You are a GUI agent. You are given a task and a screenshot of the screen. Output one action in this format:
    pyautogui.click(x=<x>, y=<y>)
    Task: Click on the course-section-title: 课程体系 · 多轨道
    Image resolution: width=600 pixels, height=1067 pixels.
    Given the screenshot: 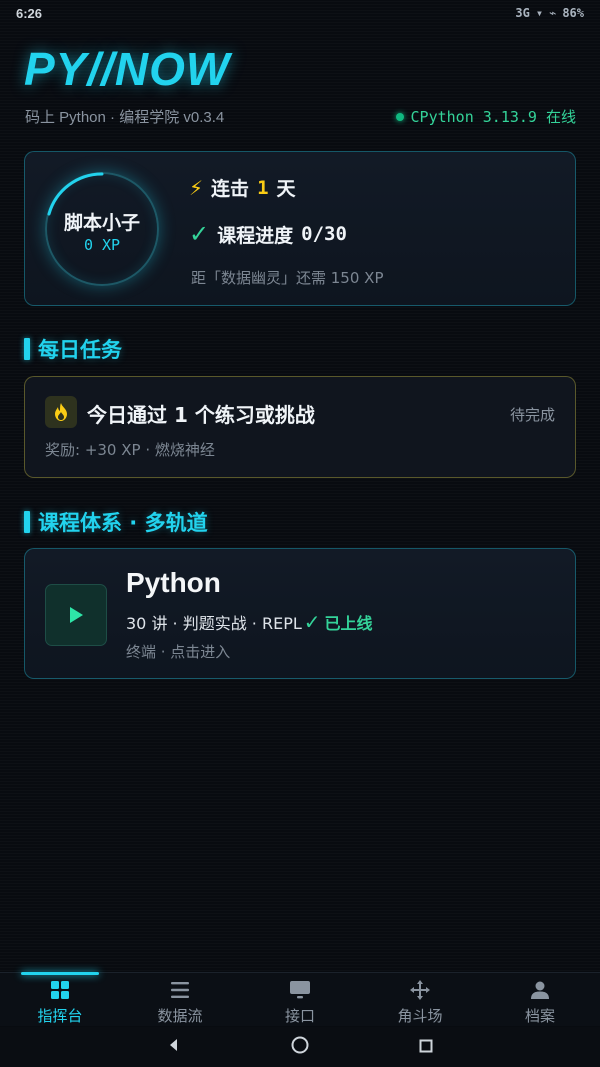 What is the action you would take?
    pyautogui.click(x=116, y=522)
    